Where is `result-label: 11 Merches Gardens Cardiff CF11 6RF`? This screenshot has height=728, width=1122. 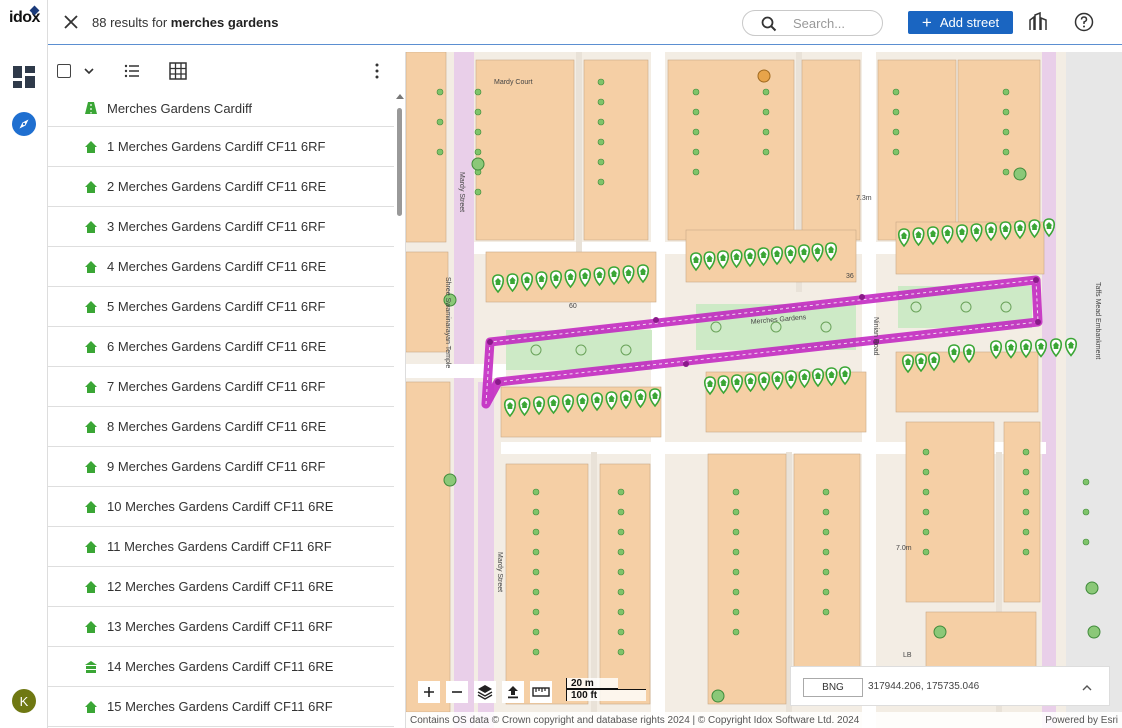 result-label: 11 Merches Gardens Cardiff CF11 6RF is located at coordinates (219, 546).